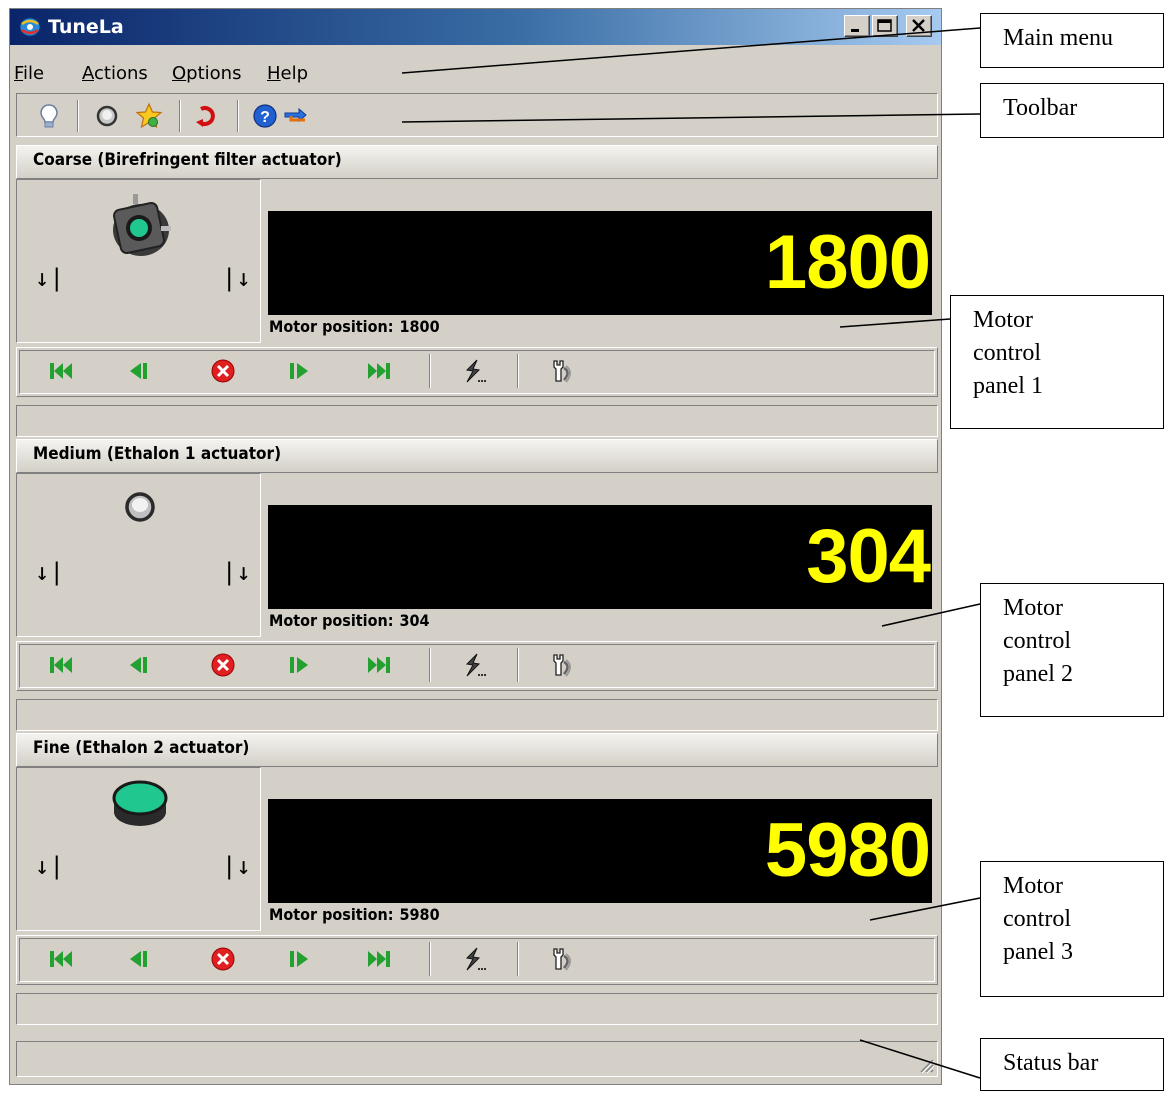  Describe the element at coordinates (691, 50) in the screenshot. I see `main-menu-leader` at that location.